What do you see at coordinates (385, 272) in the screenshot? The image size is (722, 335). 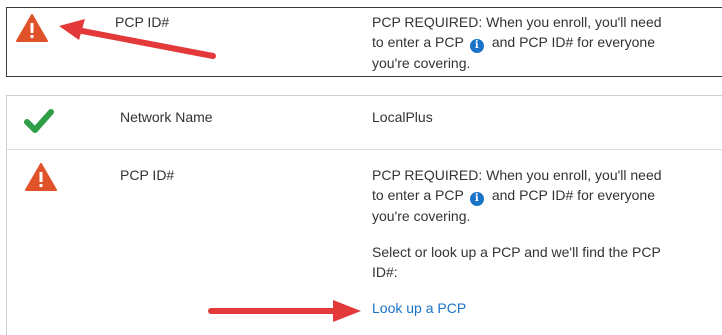 I see `lookup-instruction-line-2: ID#:` at bounding box center [385, 272].